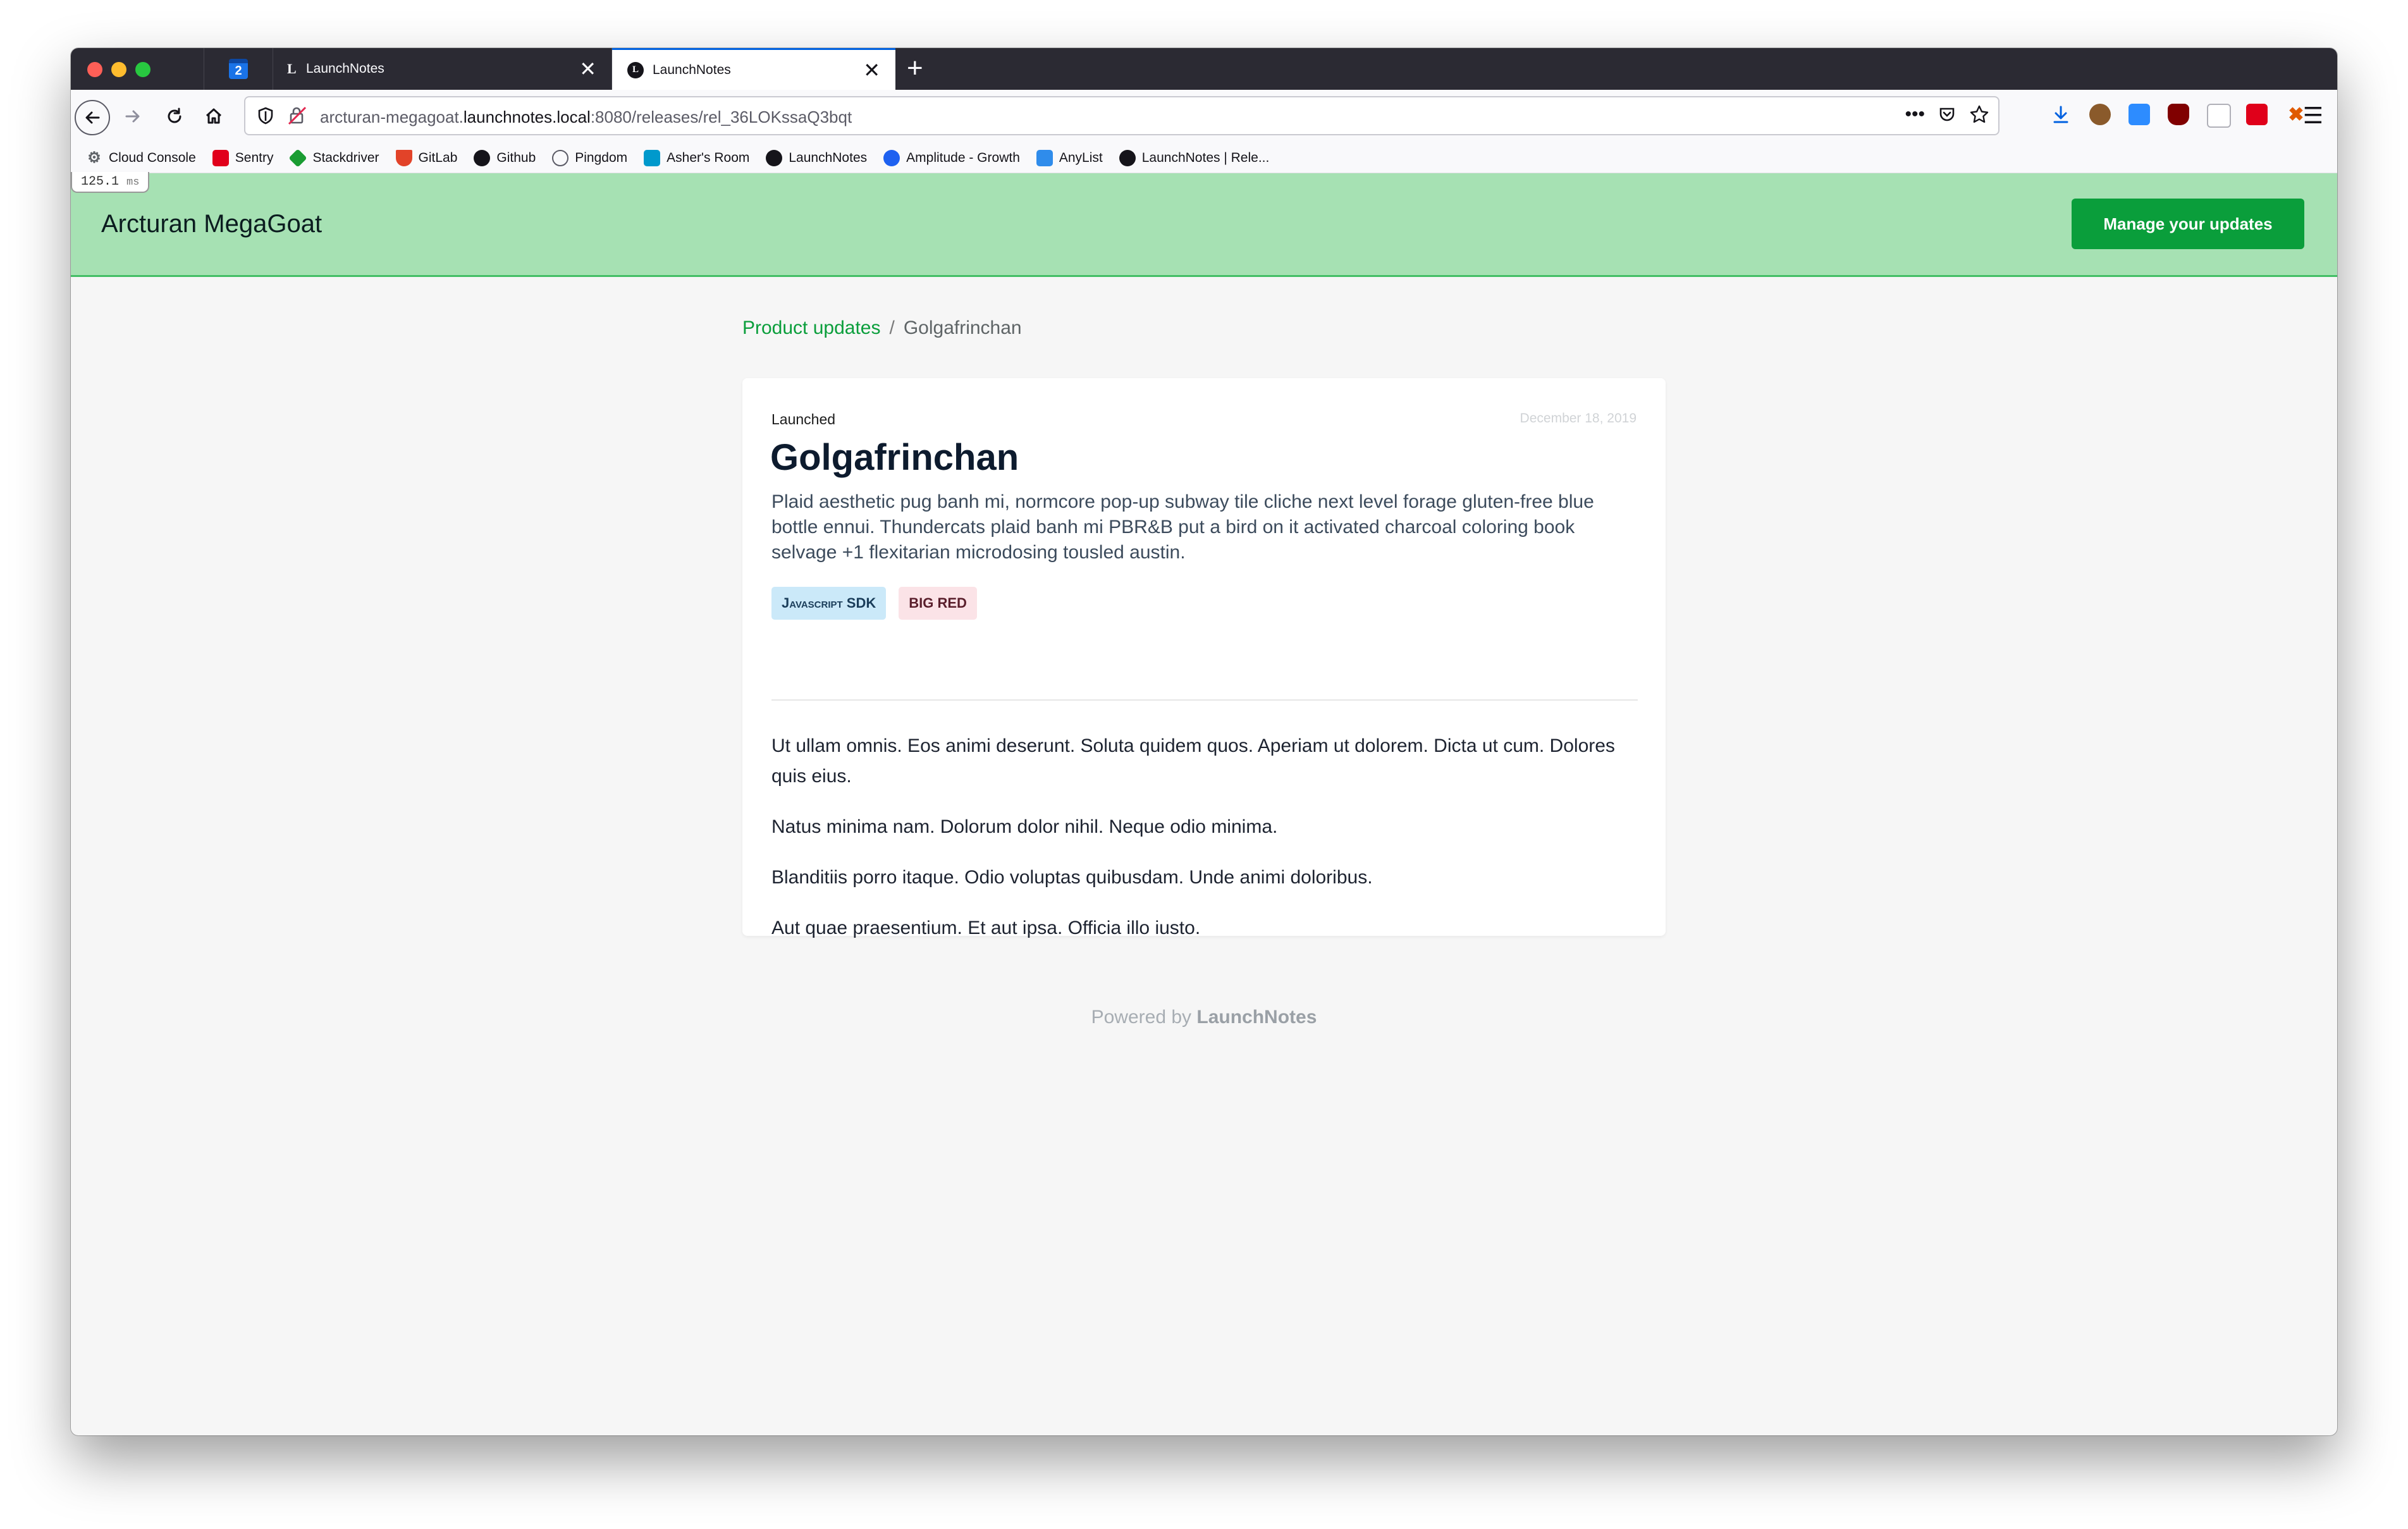 The width and height of the screenshot is (2408, 1529). I want to click on tag-javascript-sdk: Javascript SDK, so click(829, 603).